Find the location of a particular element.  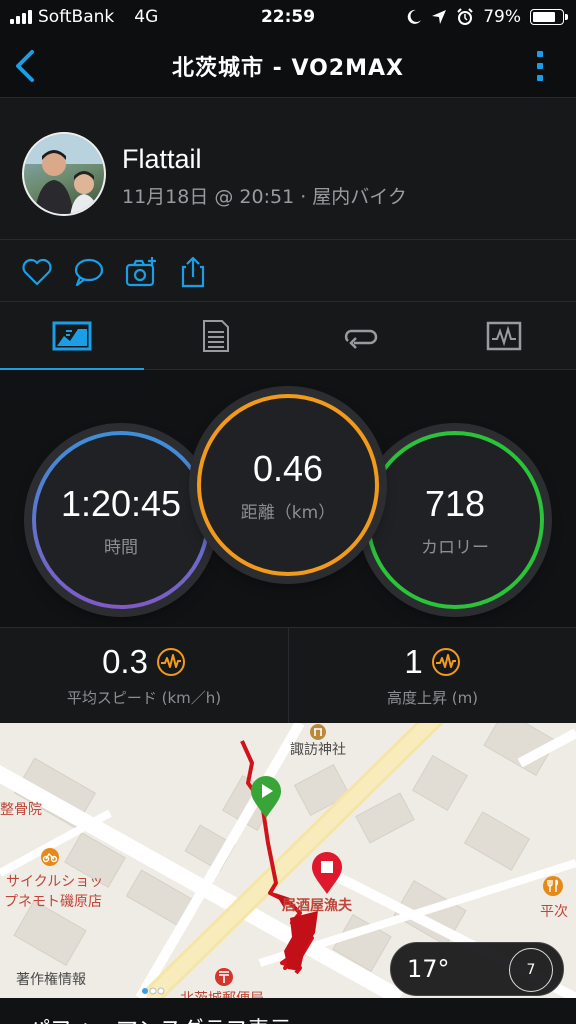

elevation-gain-stat: 1 高度上昇 (m) is located at coordinates (432, 675).